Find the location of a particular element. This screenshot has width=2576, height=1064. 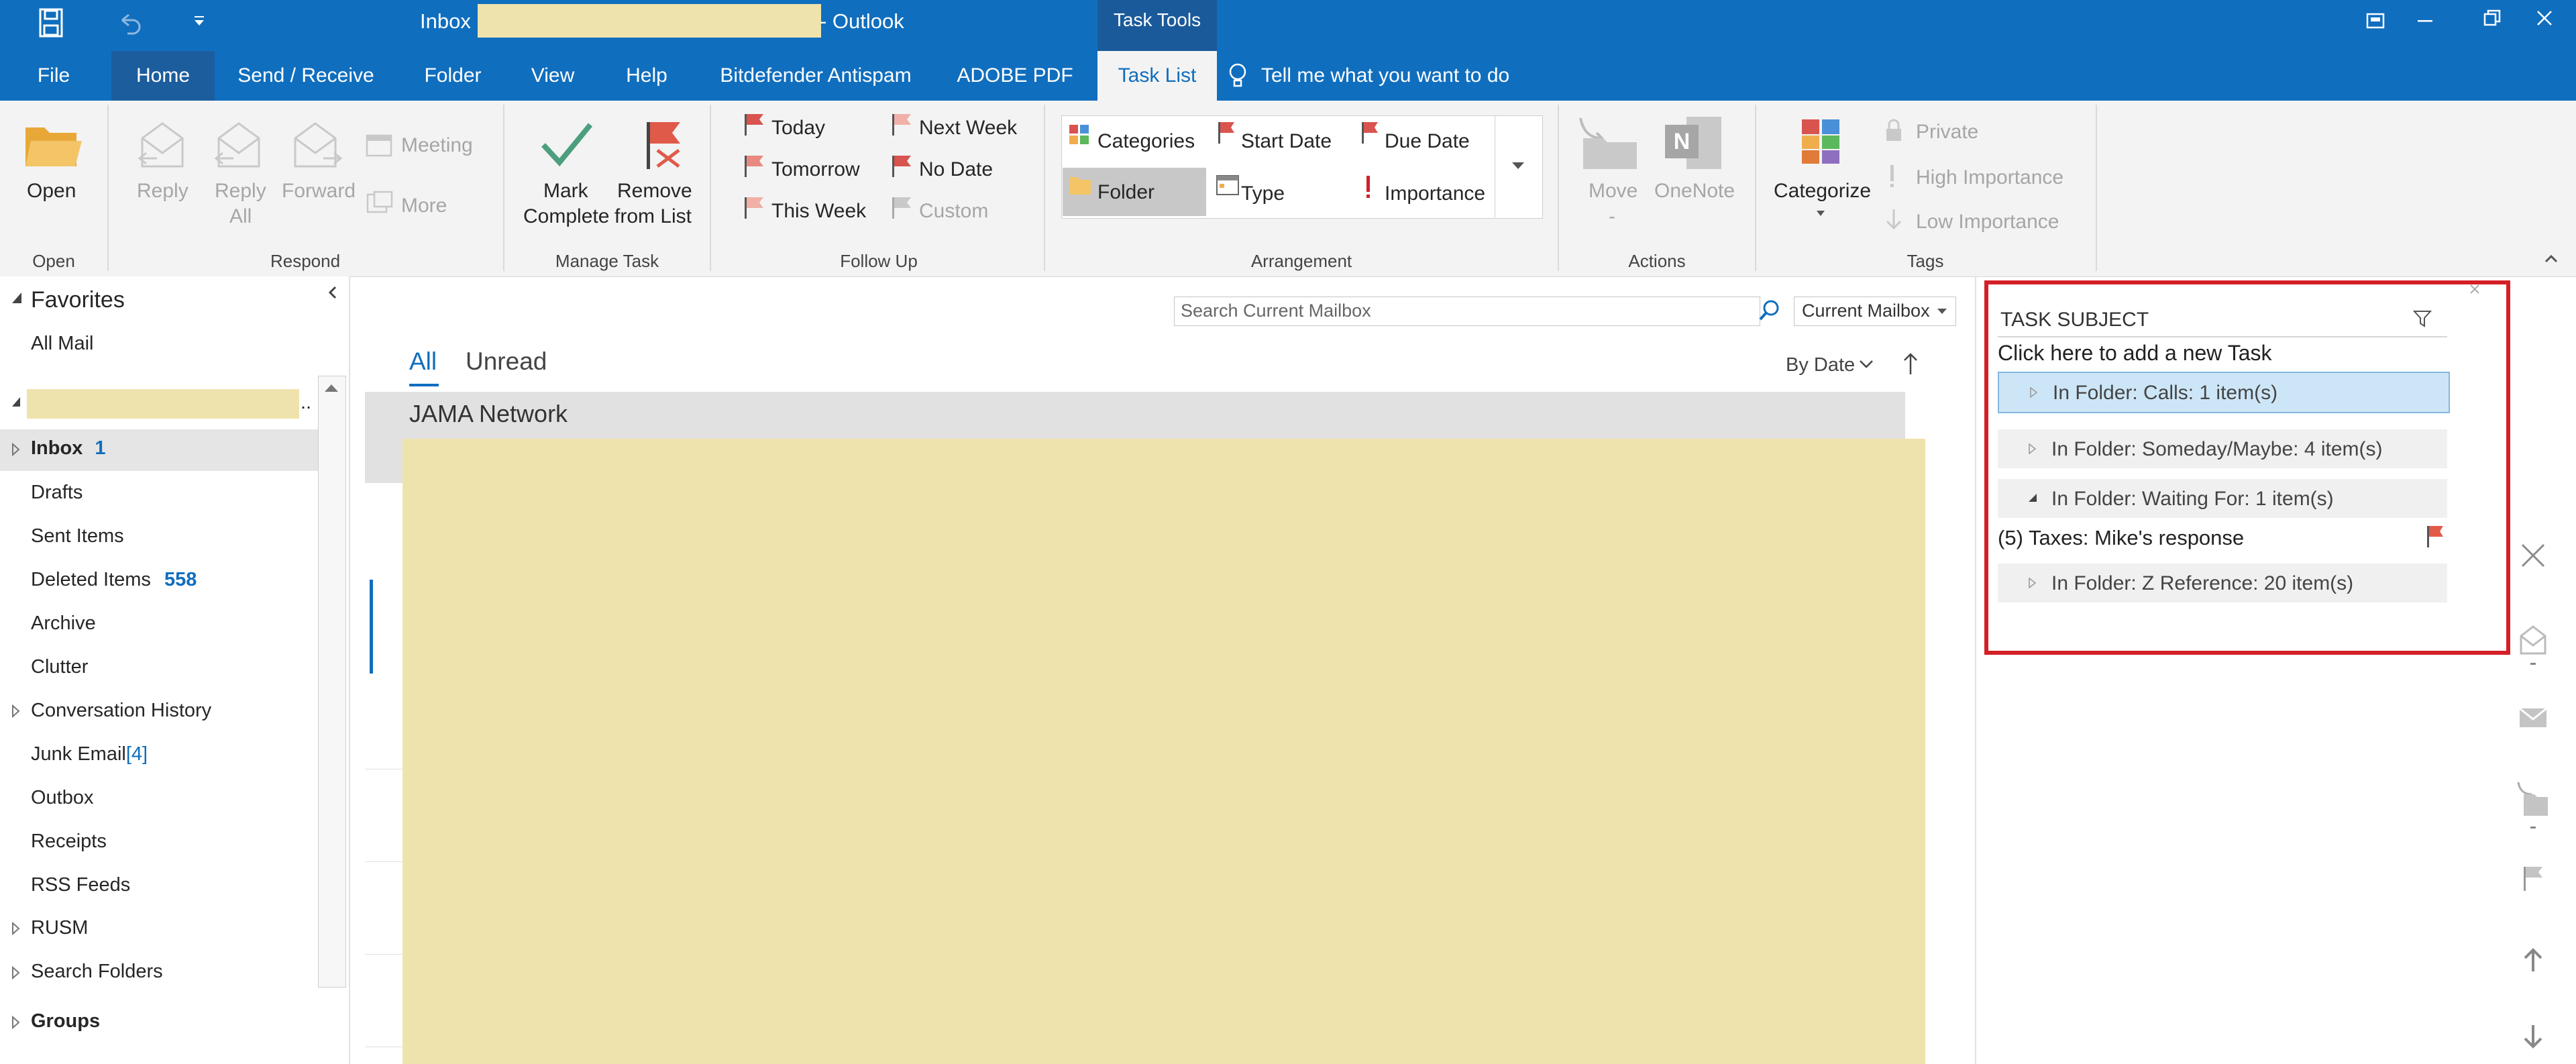

task-group-calls: In Folder: Calls: 1 item(s) is located at coordinates (2224, 393).